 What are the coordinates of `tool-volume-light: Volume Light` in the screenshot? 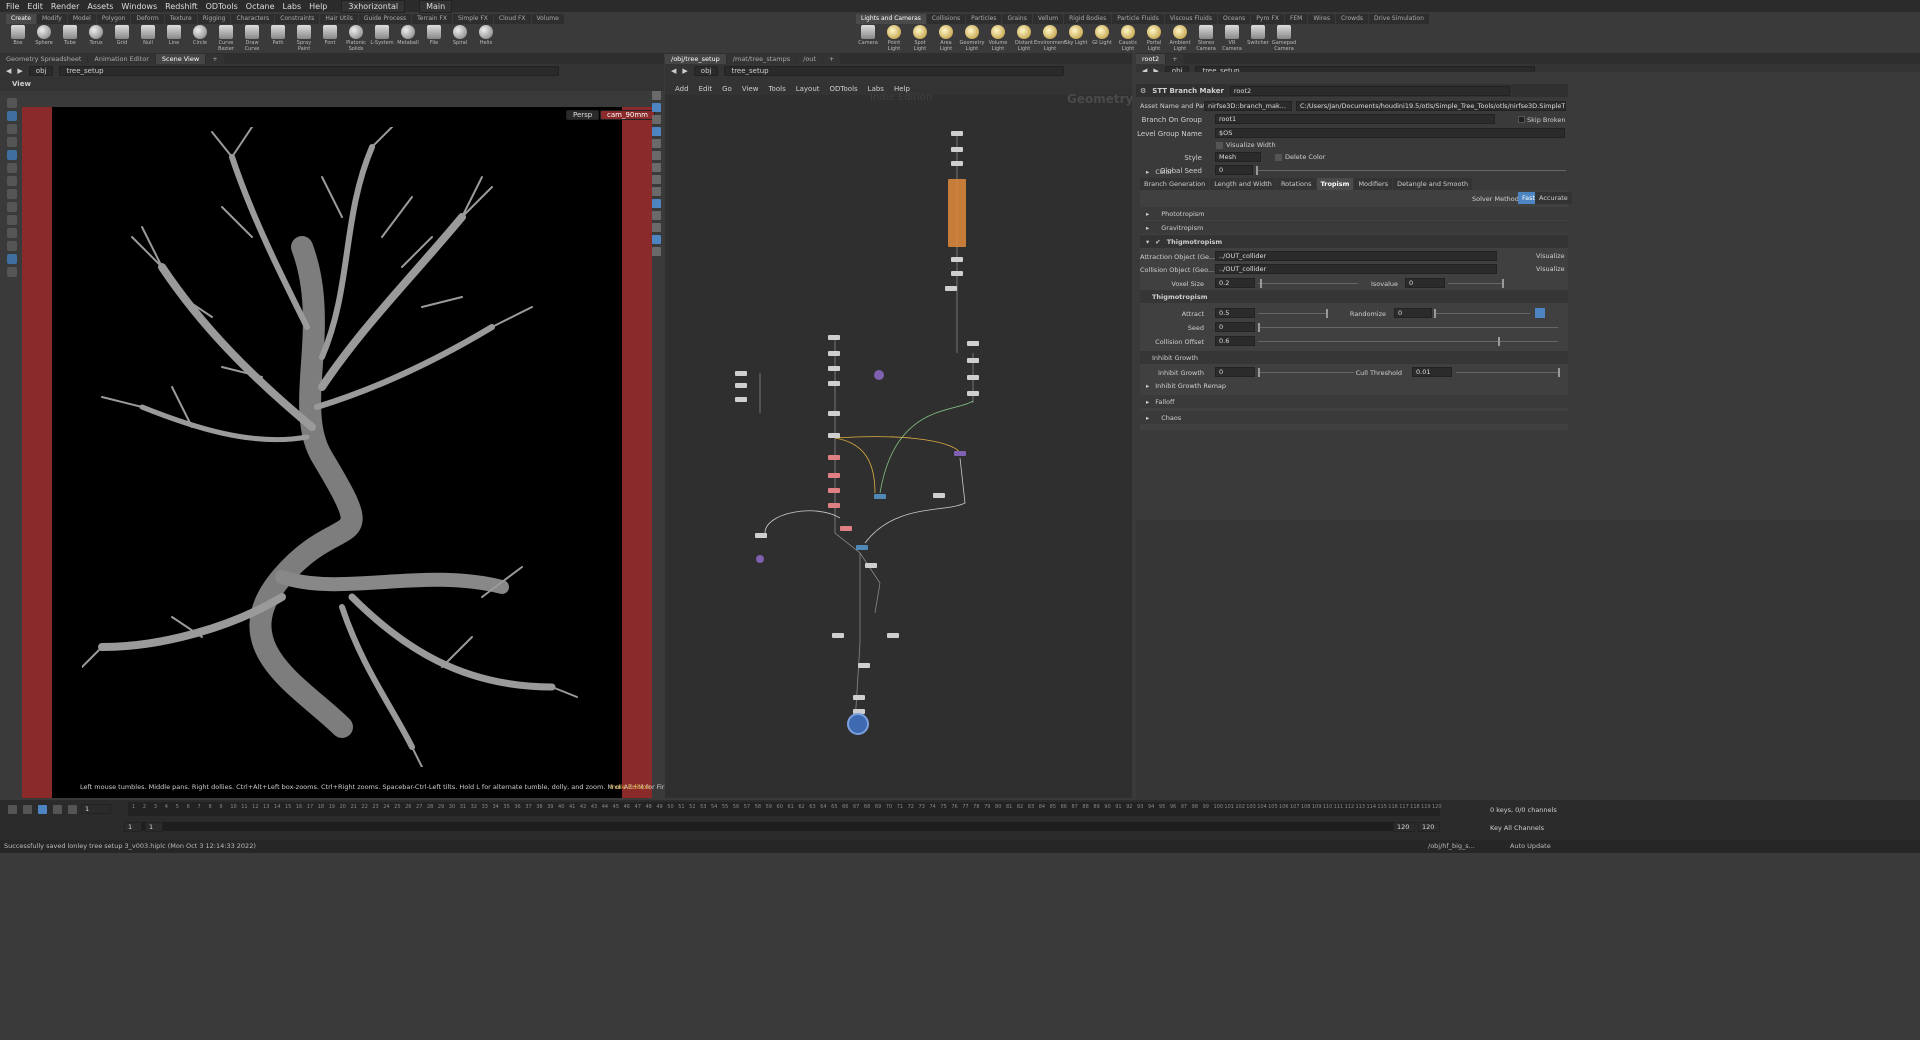 It's located at (998, 38).